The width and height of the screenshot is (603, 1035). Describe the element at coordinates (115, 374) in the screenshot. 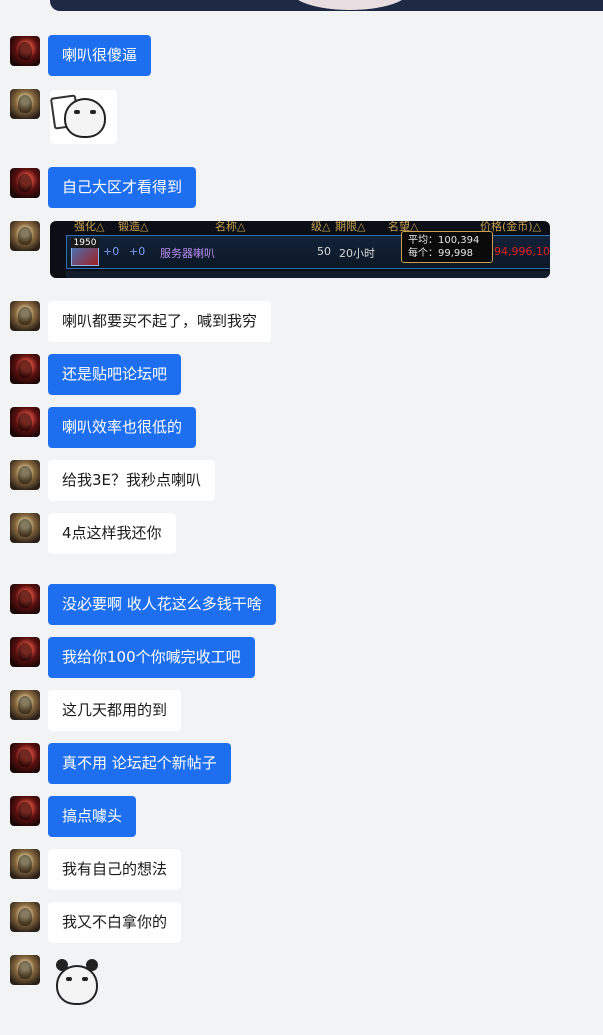

I see `message-bubble-outgoing: 还是贴吧论坛吧` at that location.